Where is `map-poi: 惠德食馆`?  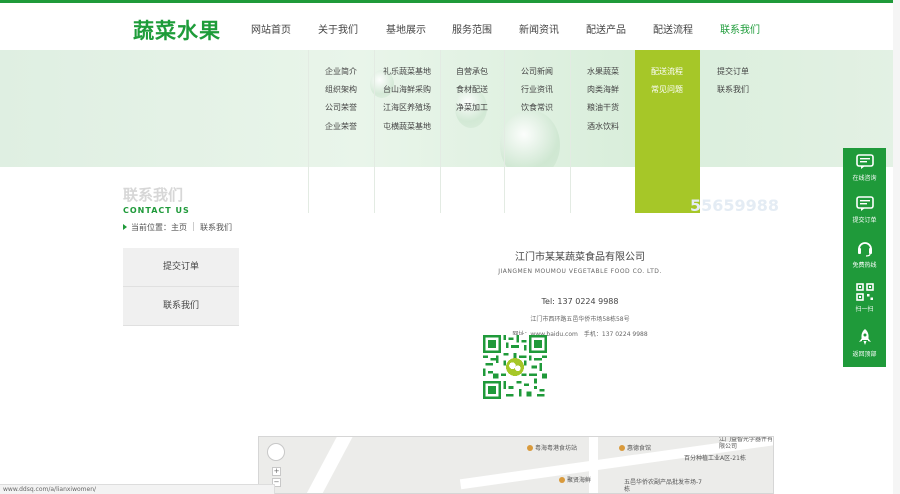 map-poi: 惠德食馆 is located at coordinates (635, 447).